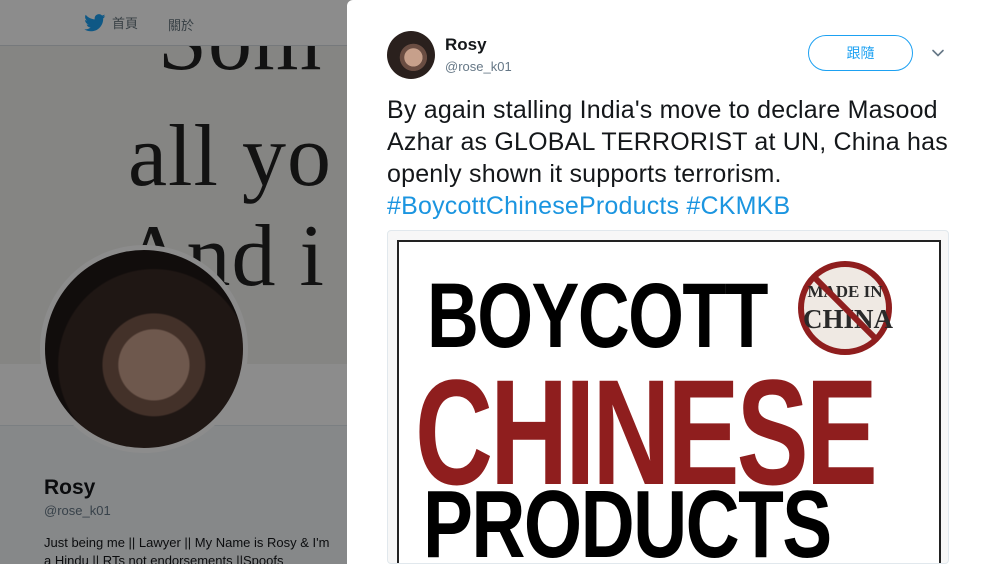 The width and height of the screenshot is (986, 564). Describe the element at coordinates (478, 66) in the screenshot. I see `tweet-author-handle: @rose_k01` at that location.